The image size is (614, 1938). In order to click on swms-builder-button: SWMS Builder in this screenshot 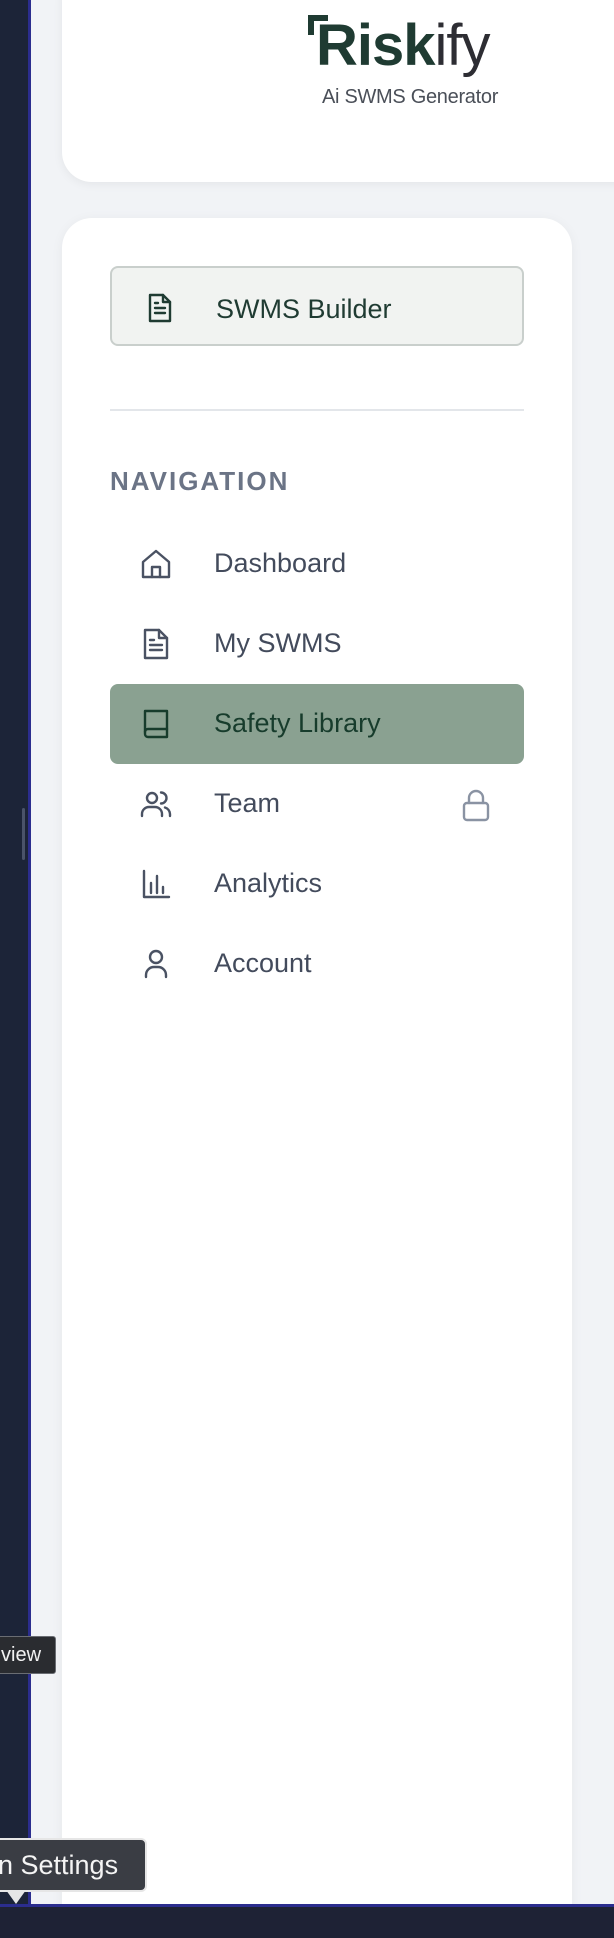, I will do `click(317, 306)`.